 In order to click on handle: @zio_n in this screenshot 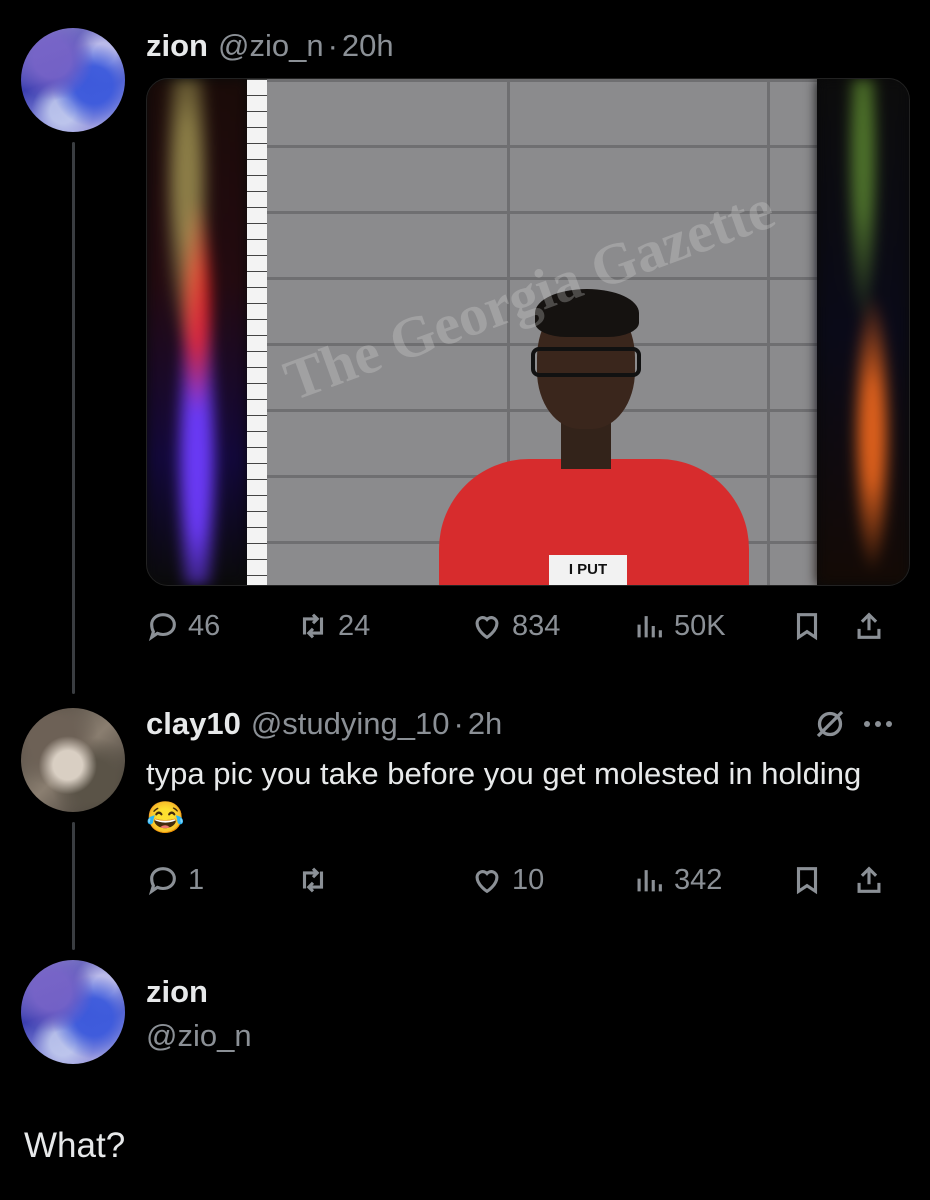, I will do `click(199, 1036)`.